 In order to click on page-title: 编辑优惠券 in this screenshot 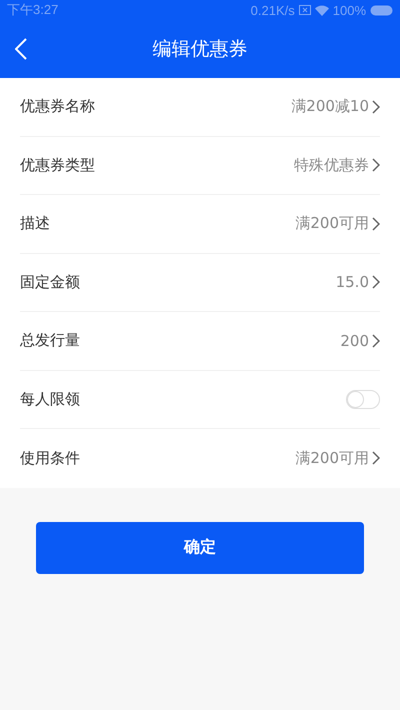, I will do `click(200, 49)`.